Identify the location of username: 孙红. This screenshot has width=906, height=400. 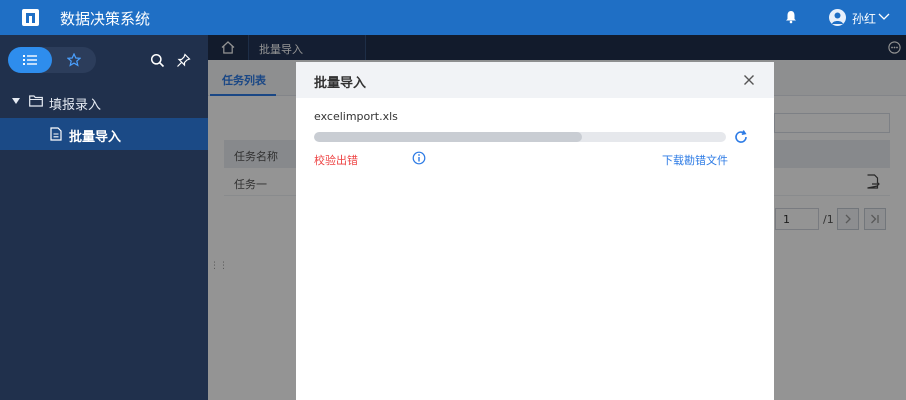
(864, 18).